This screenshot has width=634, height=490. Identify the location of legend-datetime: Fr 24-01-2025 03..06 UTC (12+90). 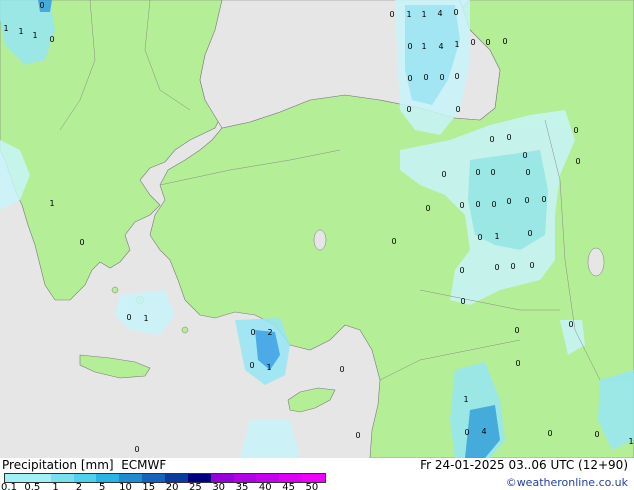
(524, 465).